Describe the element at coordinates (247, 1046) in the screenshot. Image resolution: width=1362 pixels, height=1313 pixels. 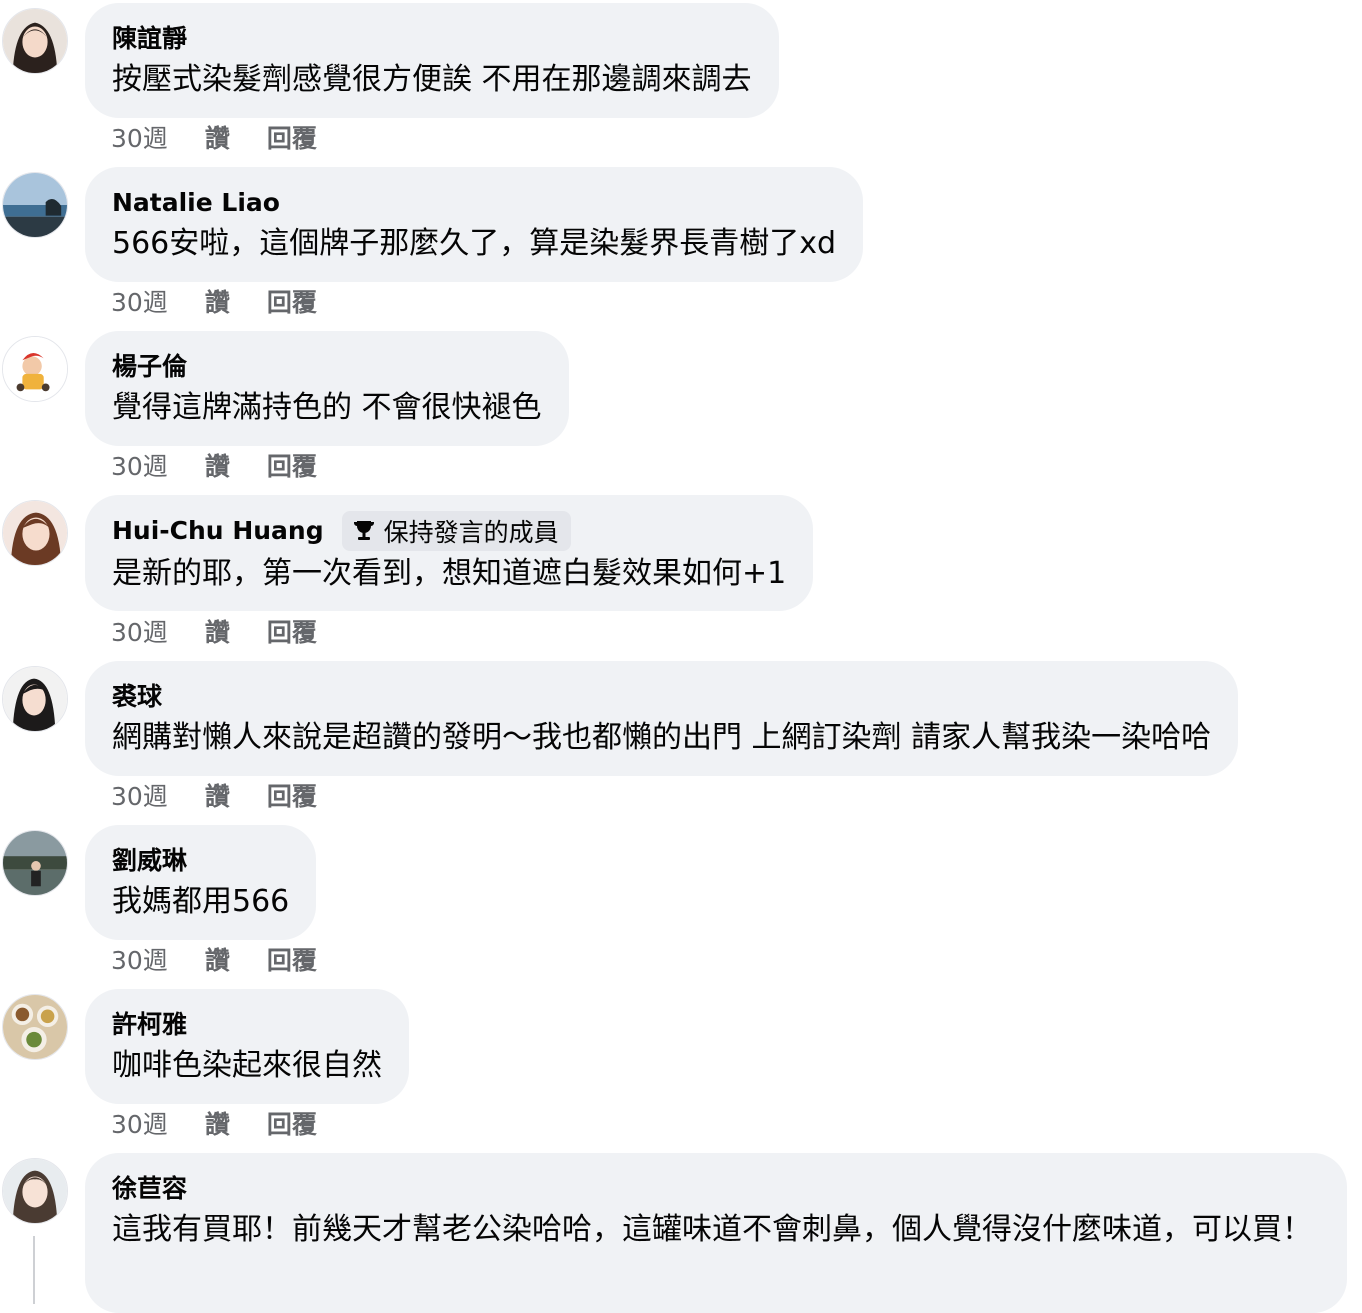
I see `comment-bubble: 許柯雅 咖啡色染起來很自然` at that location.